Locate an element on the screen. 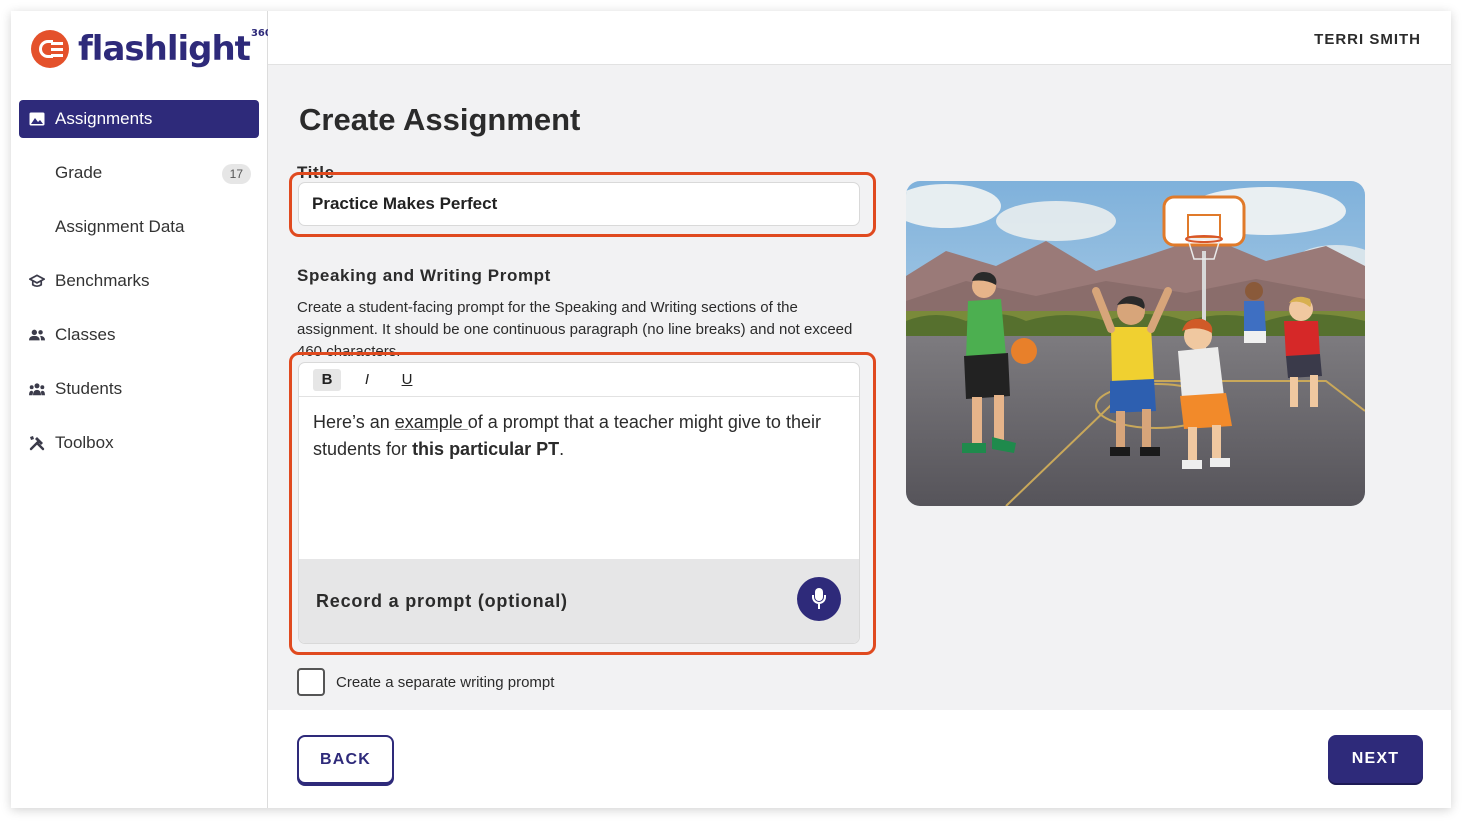  separate-prompt-label: Create a separate writing prompt is located at coordinates (445, 682).